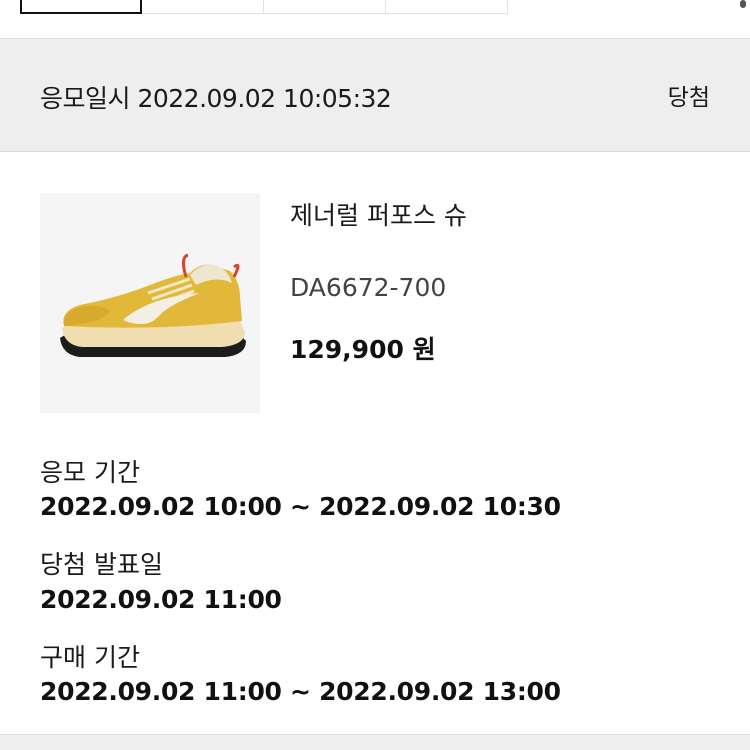  I want to click on product-image, so click(150, 303).